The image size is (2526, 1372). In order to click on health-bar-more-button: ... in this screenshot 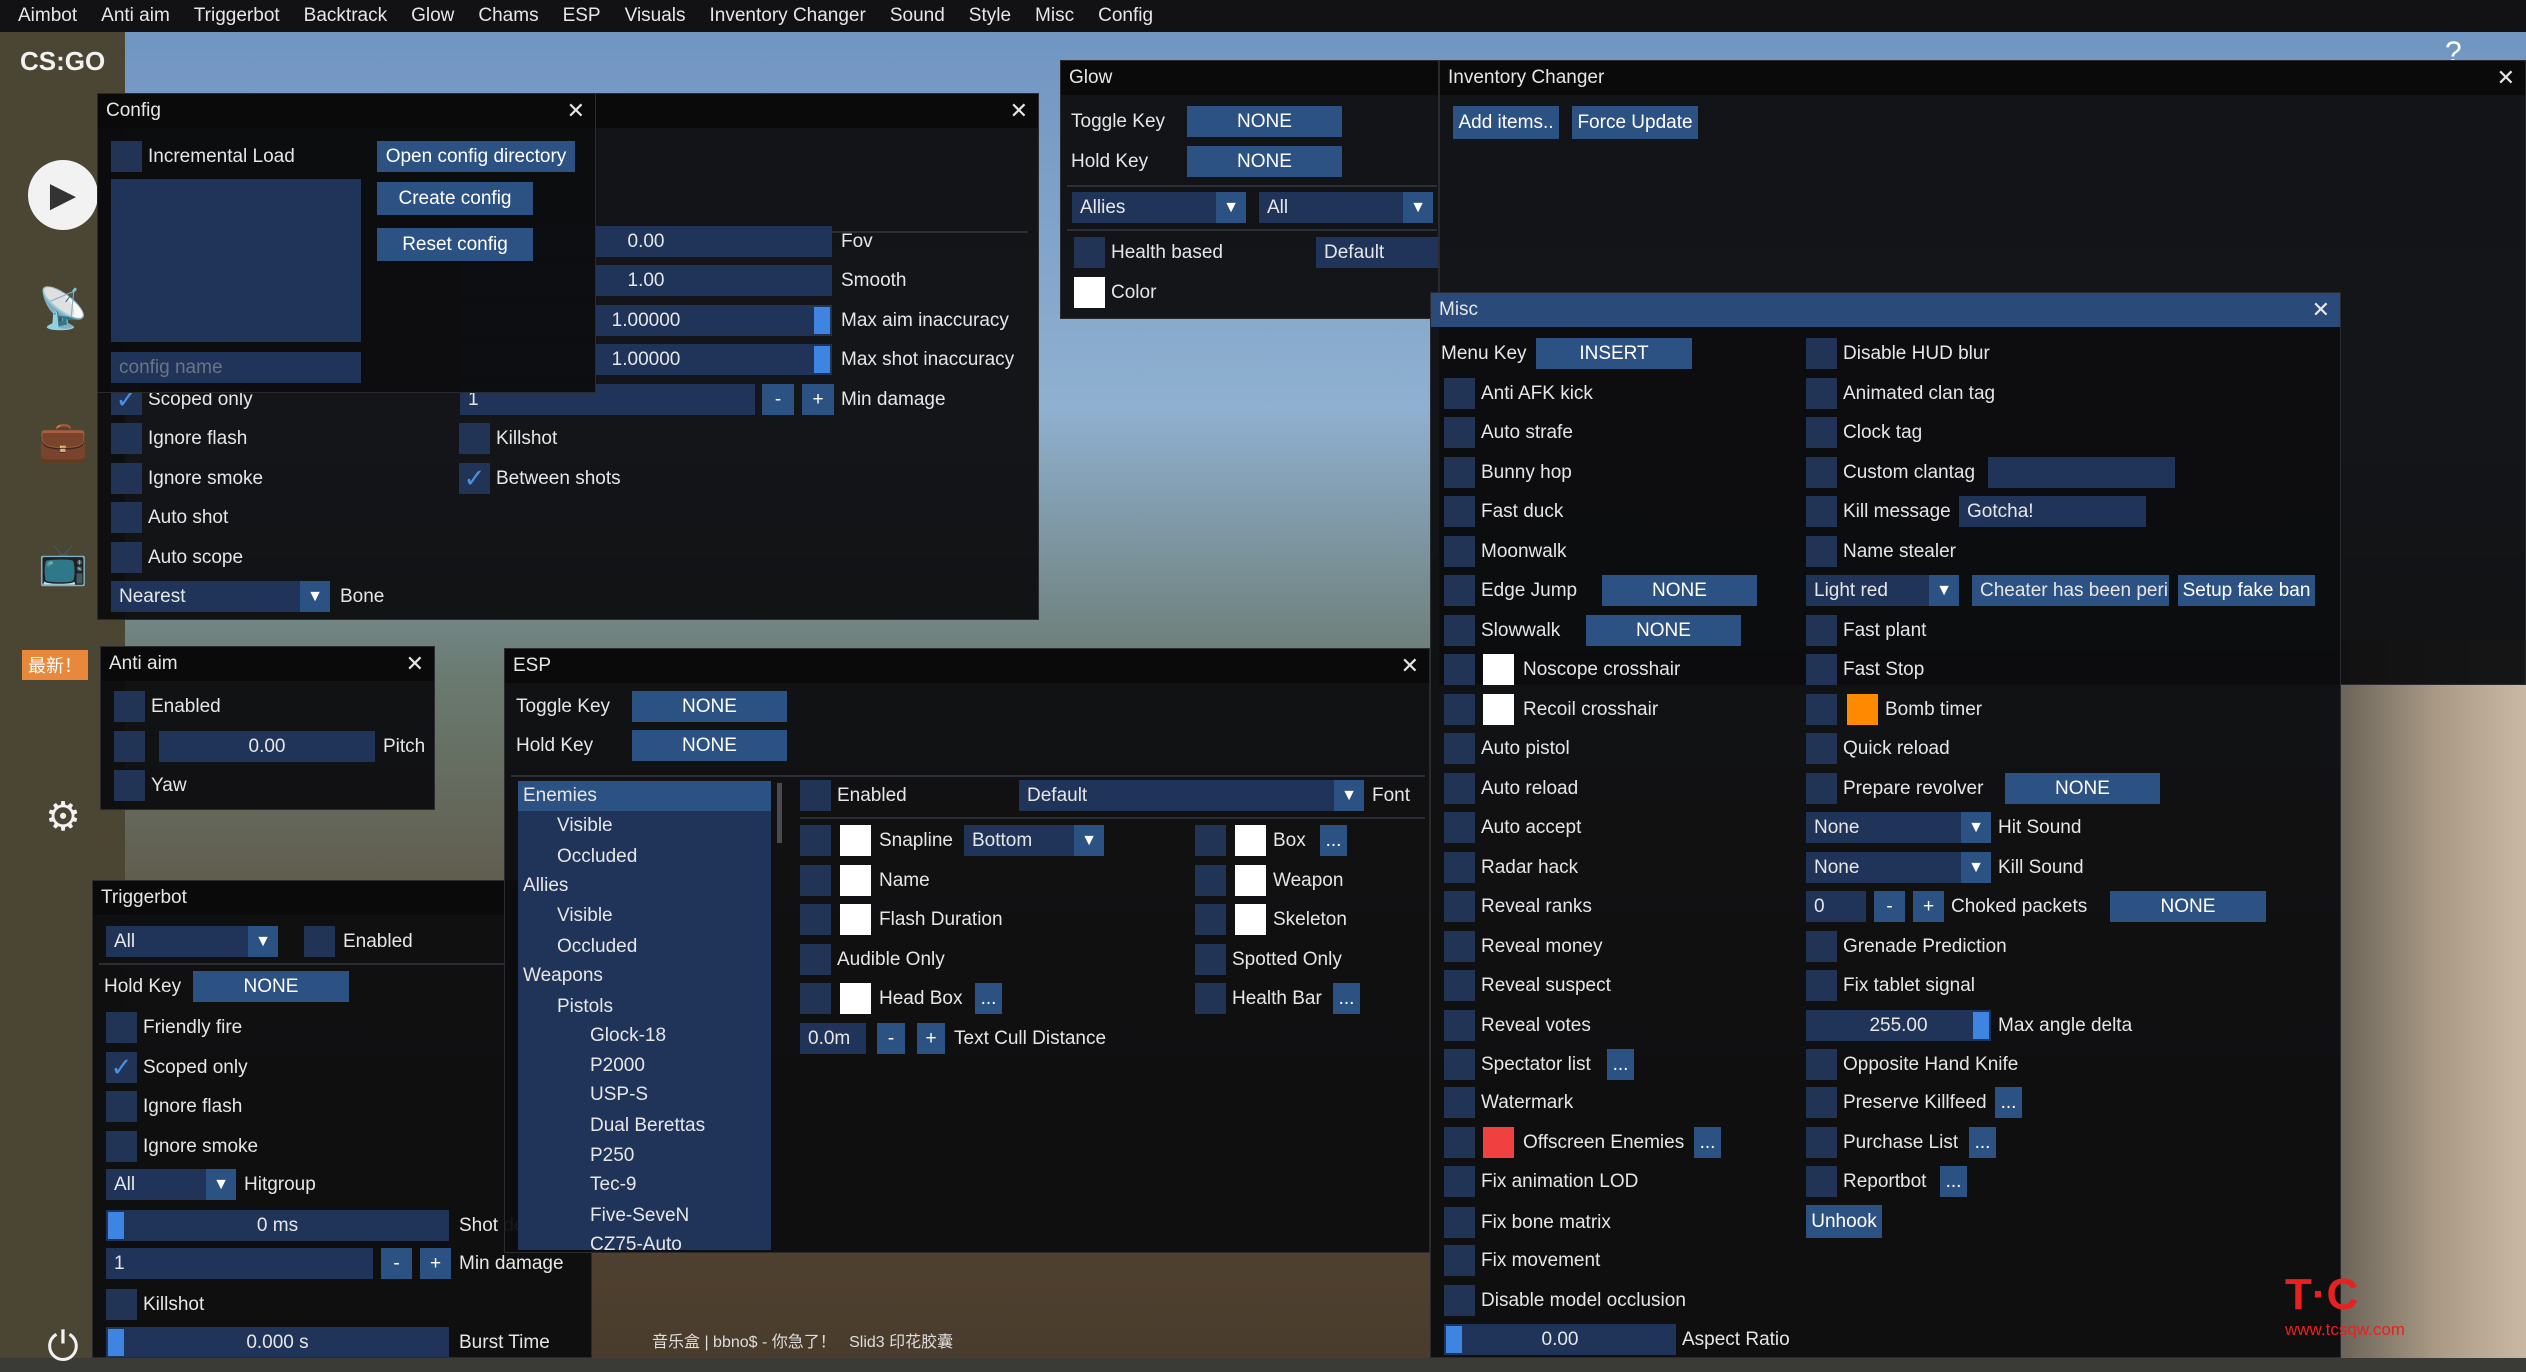, I will do `click(1346, 998)`.